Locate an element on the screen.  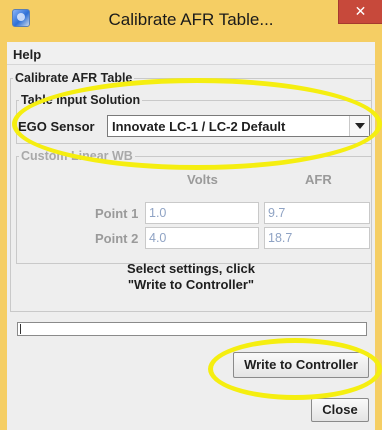
point-1-volts-field: 1.0 is located at coordinates (202, 213).